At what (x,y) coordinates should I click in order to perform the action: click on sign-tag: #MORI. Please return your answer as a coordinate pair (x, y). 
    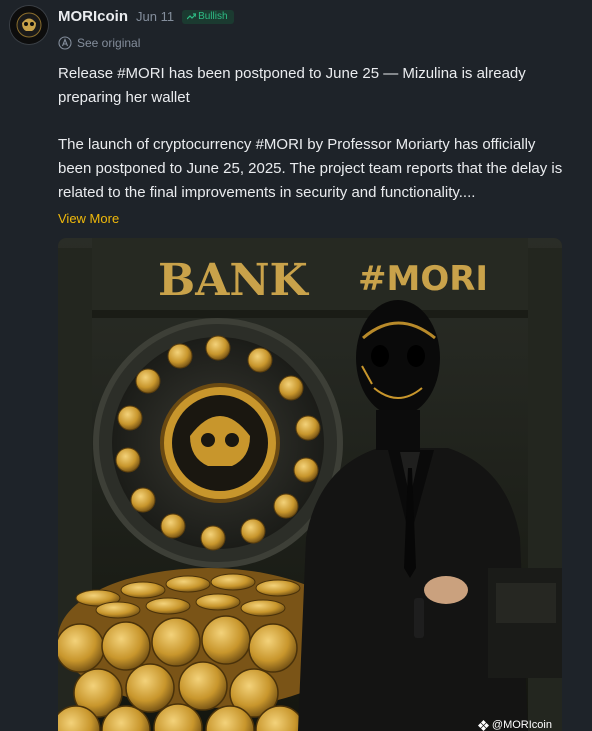
    Looking at the image, I should click on (423, 279).